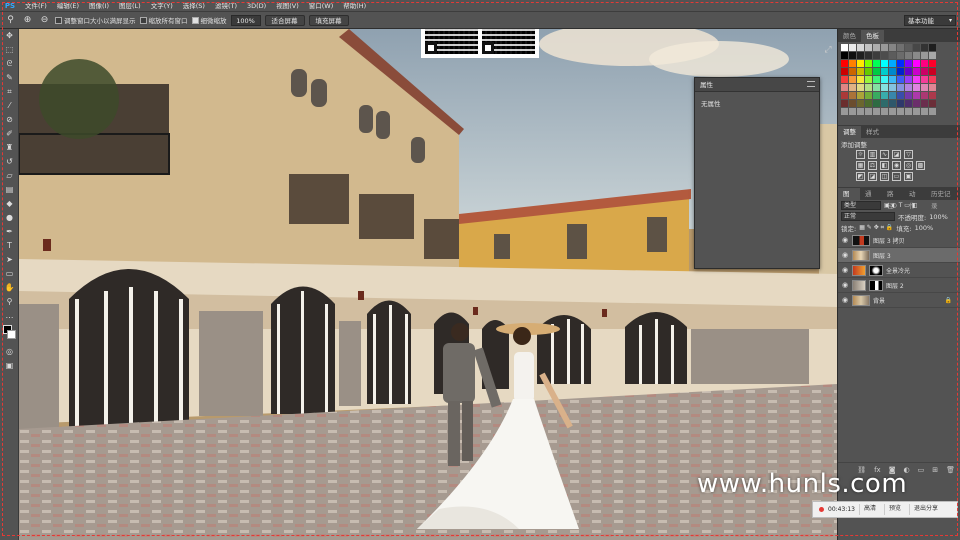  I want to click on tab-swatches: 色板, so click(872, 36).